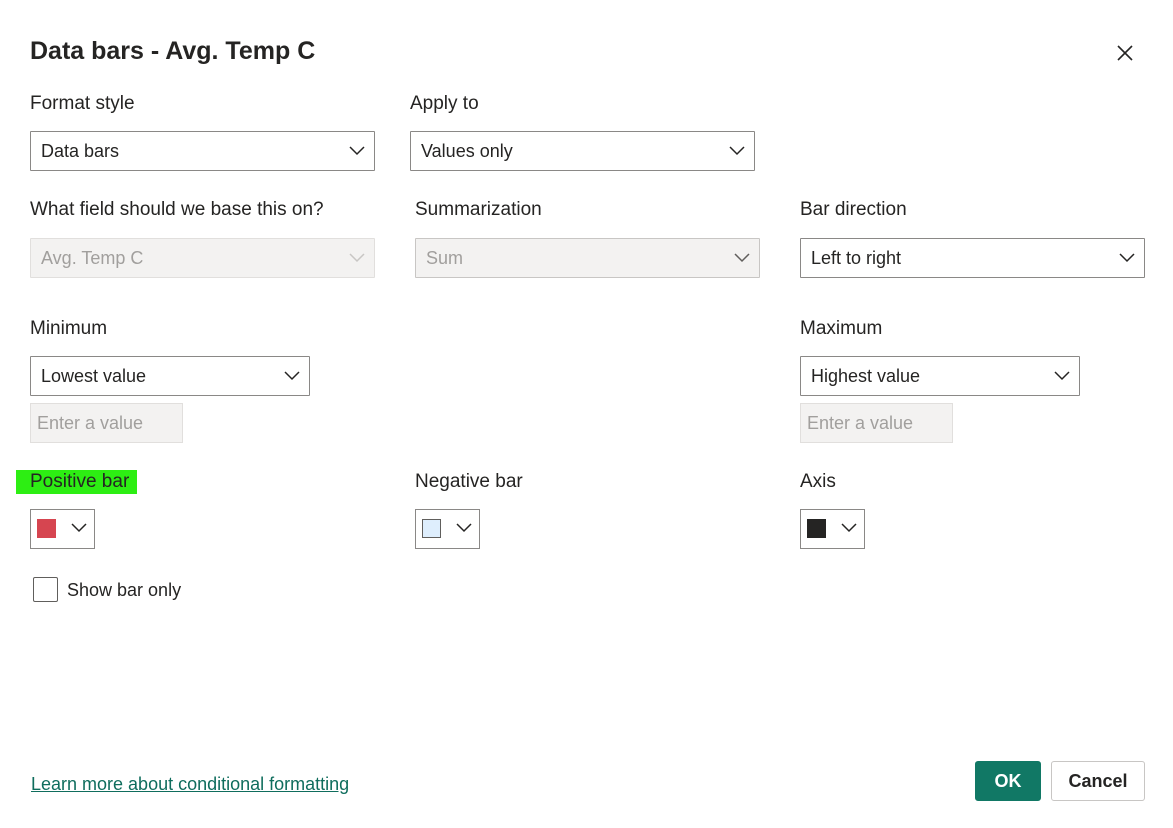 The width and height of the screenshot is (1173, 828). What do you see at coordinates (478, 209) in the screenshot?
I see `summarization-label: Summarization` at bounding box center [478, 209].